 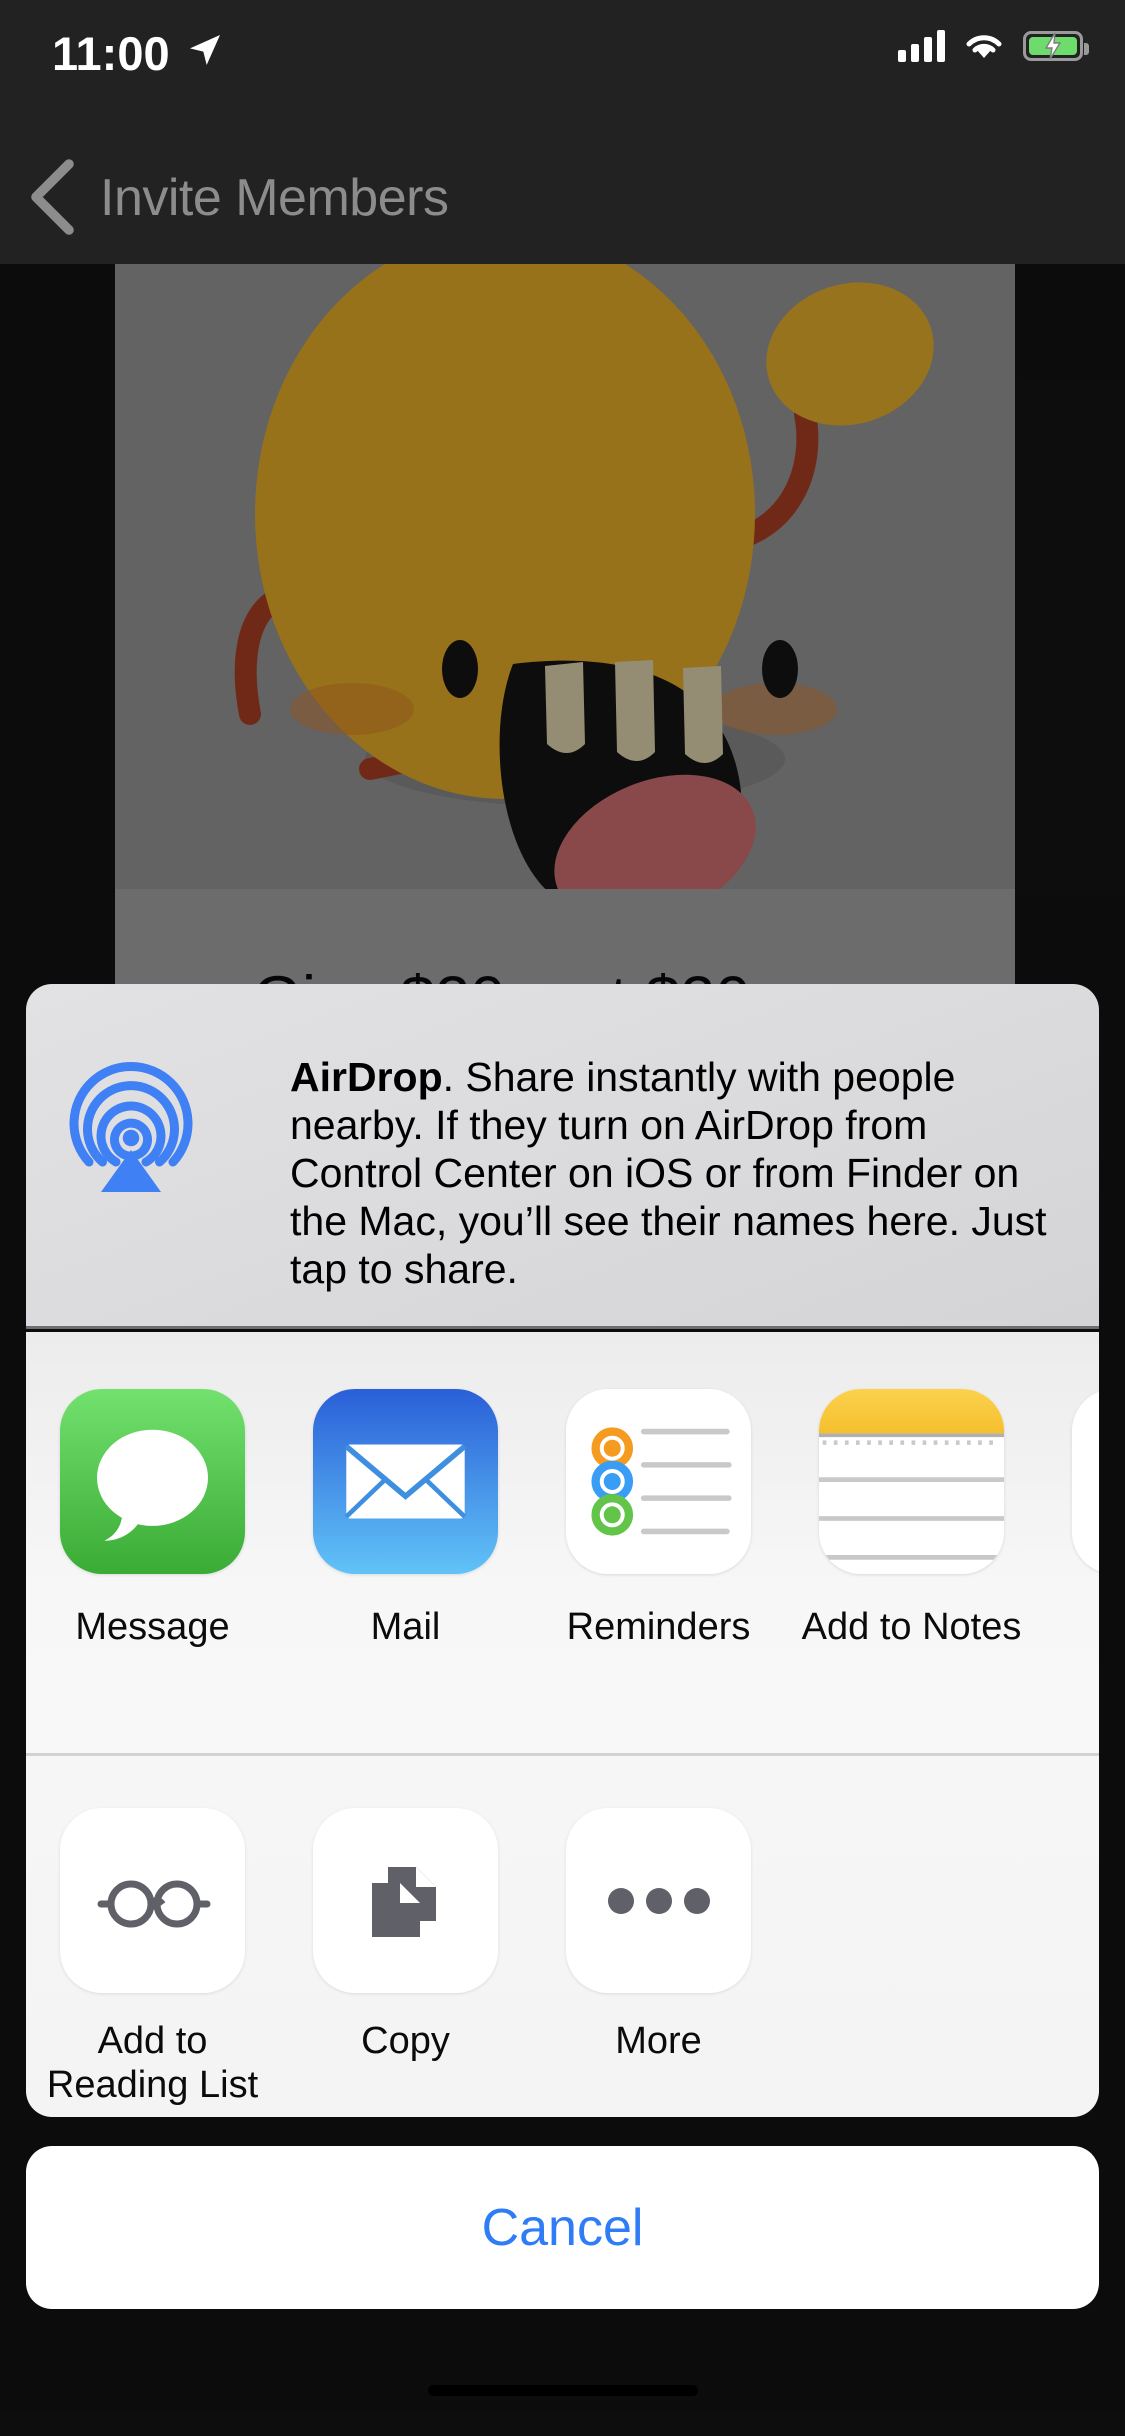 I want to click on share-action-label: More, so click(x=658, y=2041).